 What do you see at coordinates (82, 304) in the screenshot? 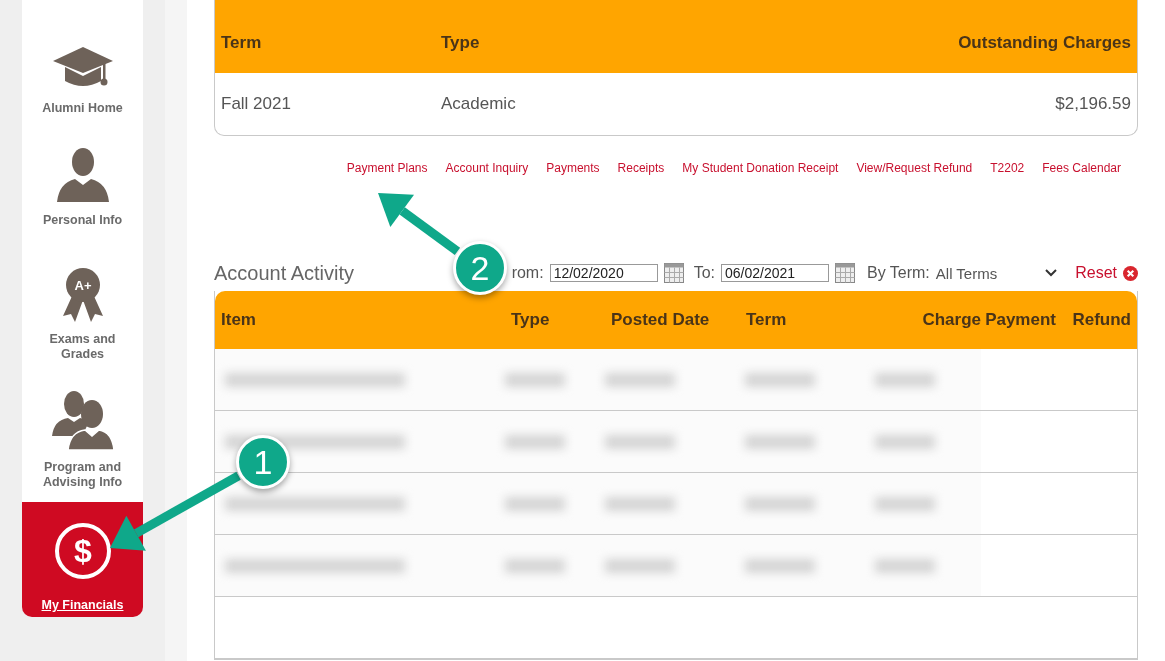
I see `sidebar-item: A+ Exams and Grades` at bounding box center [82, 304].